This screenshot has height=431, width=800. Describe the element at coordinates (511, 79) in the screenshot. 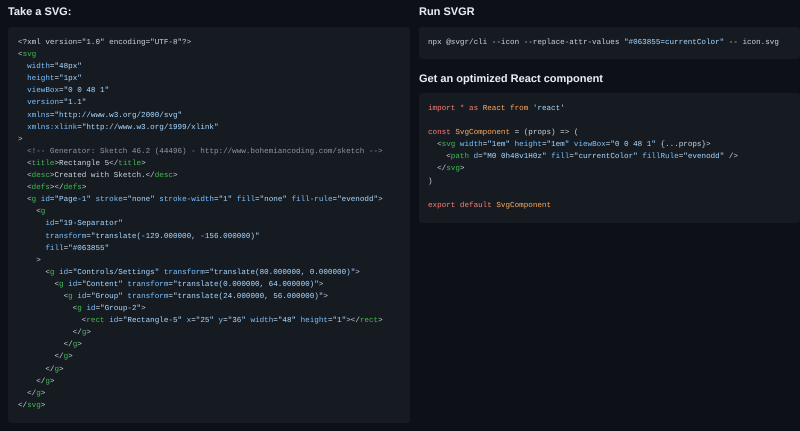

I see `section-heading: Get an optimized React component` at that location.